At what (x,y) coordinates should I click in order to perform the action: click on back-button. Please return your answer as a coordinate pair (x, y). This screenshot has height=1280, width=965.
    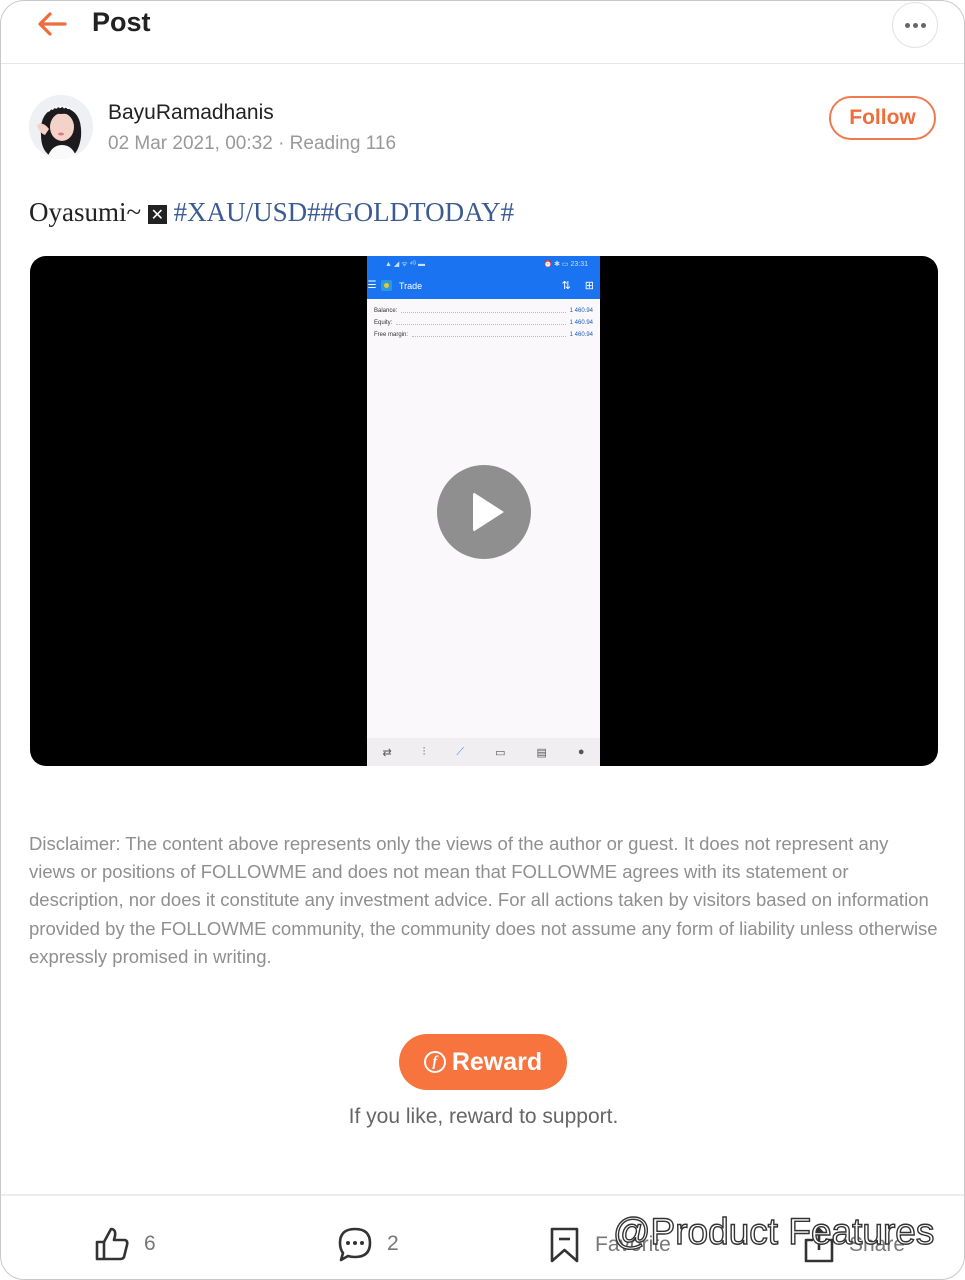
    Looking at the image, I should click on (53, 24).